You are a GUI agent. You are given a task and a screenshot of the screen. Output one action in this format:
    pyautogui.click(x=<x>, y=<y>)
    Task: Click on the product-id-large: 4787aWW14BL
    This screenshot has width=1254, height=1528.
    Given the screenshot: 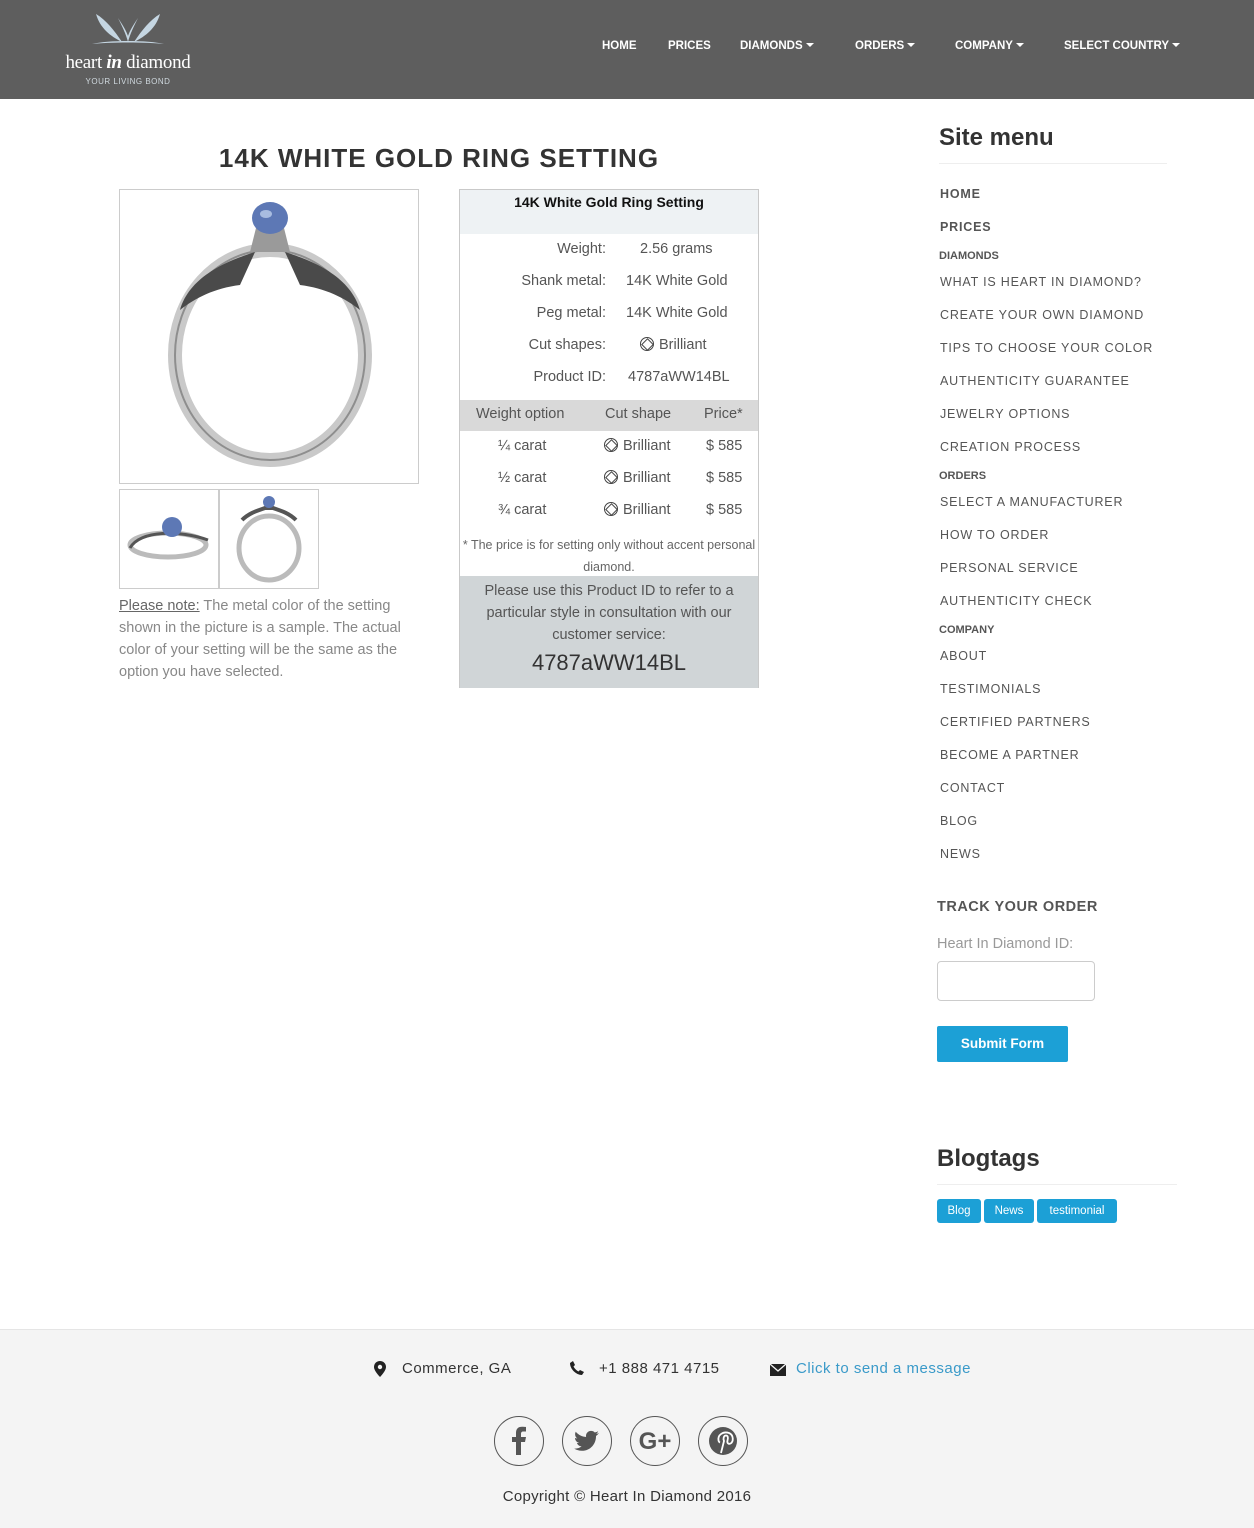 What is the action you would take?
    pyautogui.click(x=609, y=662)
    